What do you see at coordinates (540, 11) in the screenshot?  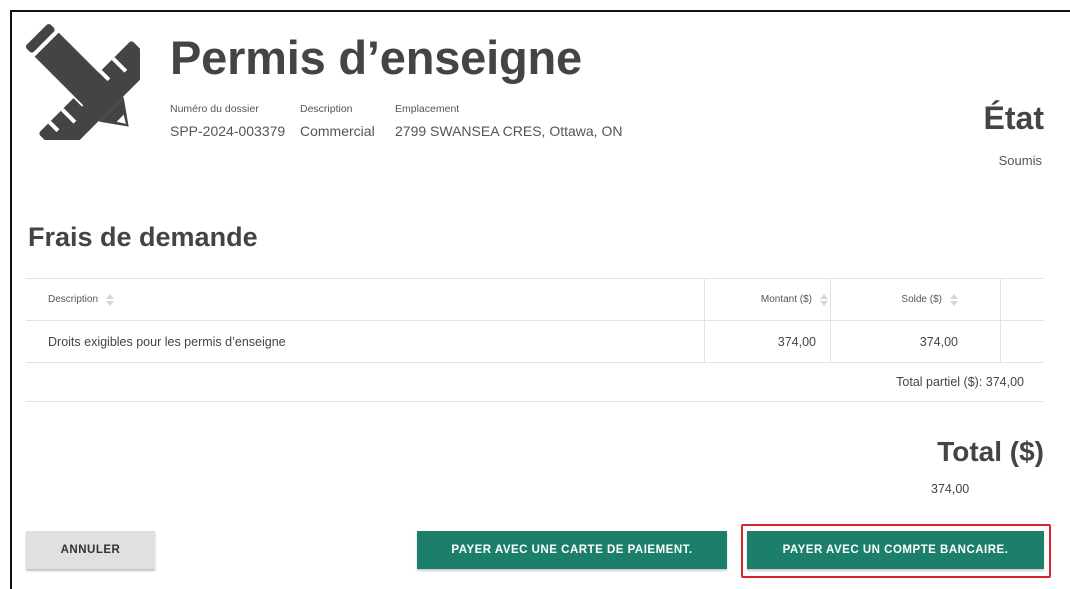 I see `frame-border-top` at bounding box center [540, 11].